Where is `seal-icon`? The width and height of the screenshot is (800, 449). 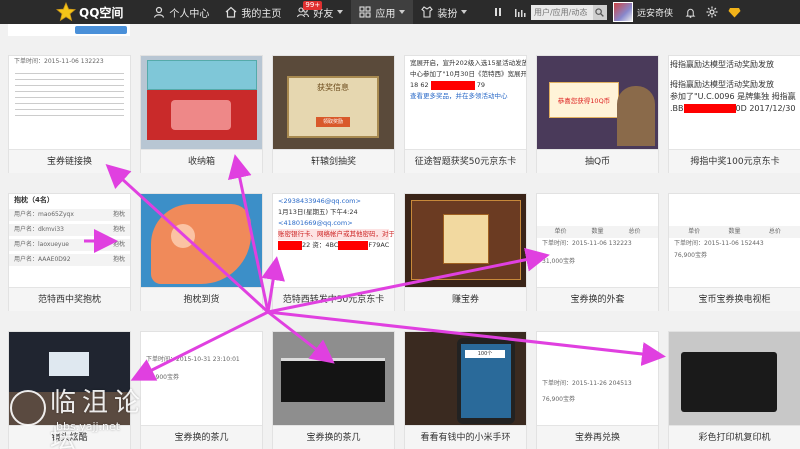 seal-icon is located at coordinates (28, 408).